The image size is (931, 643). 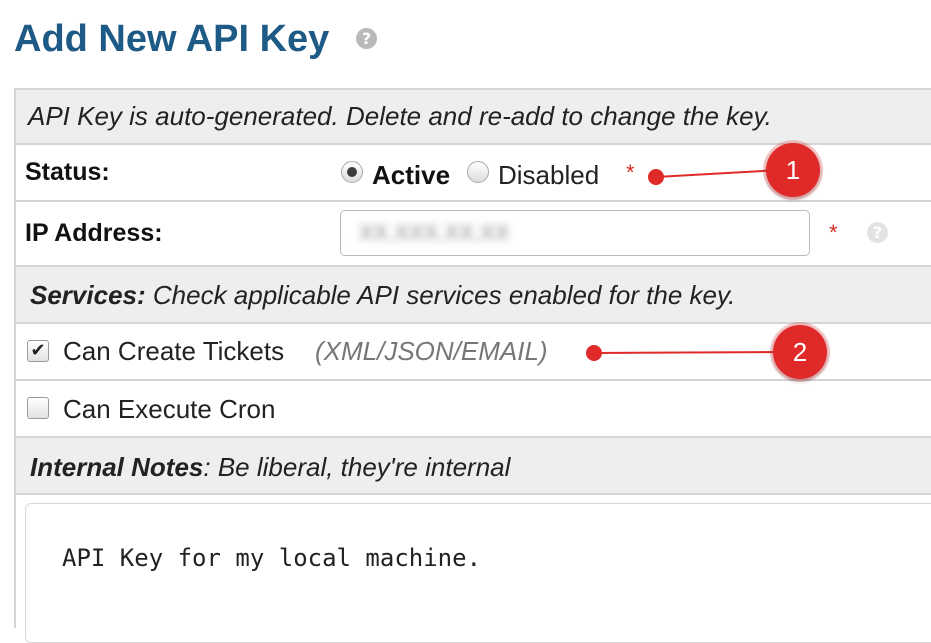 What do you see at coordinates (800, 352) in the screenshot?
I see `annotation-2-badge: 2` at bounding box center [800, 352].